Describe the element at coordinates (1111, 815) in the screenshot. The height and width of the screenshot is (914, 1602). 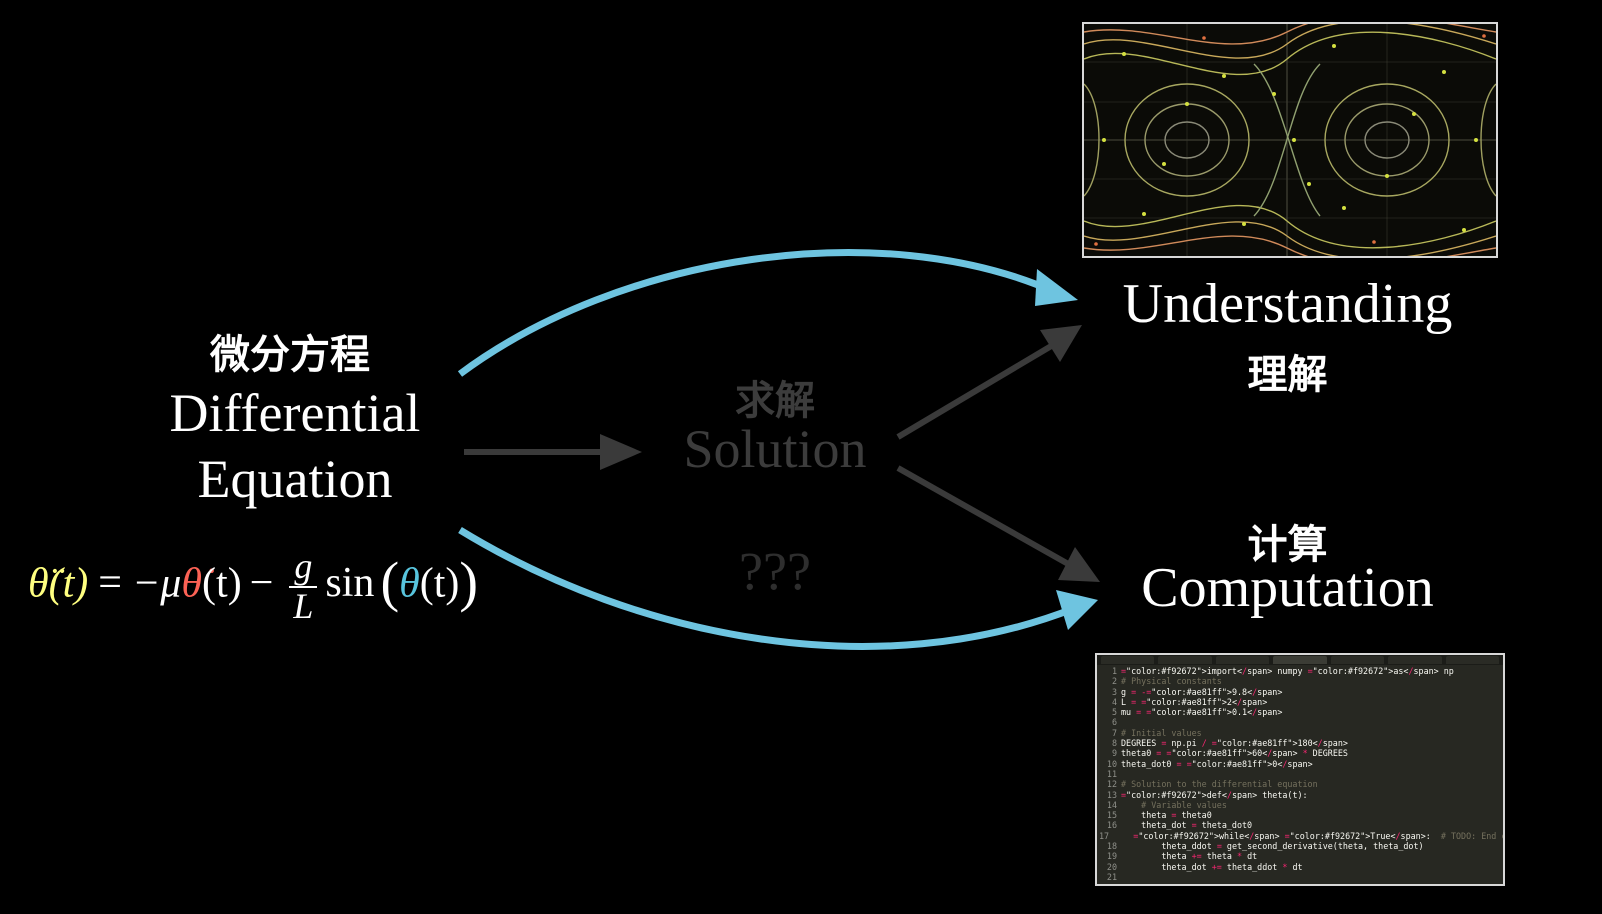
I see `line-number: 15` at that location.